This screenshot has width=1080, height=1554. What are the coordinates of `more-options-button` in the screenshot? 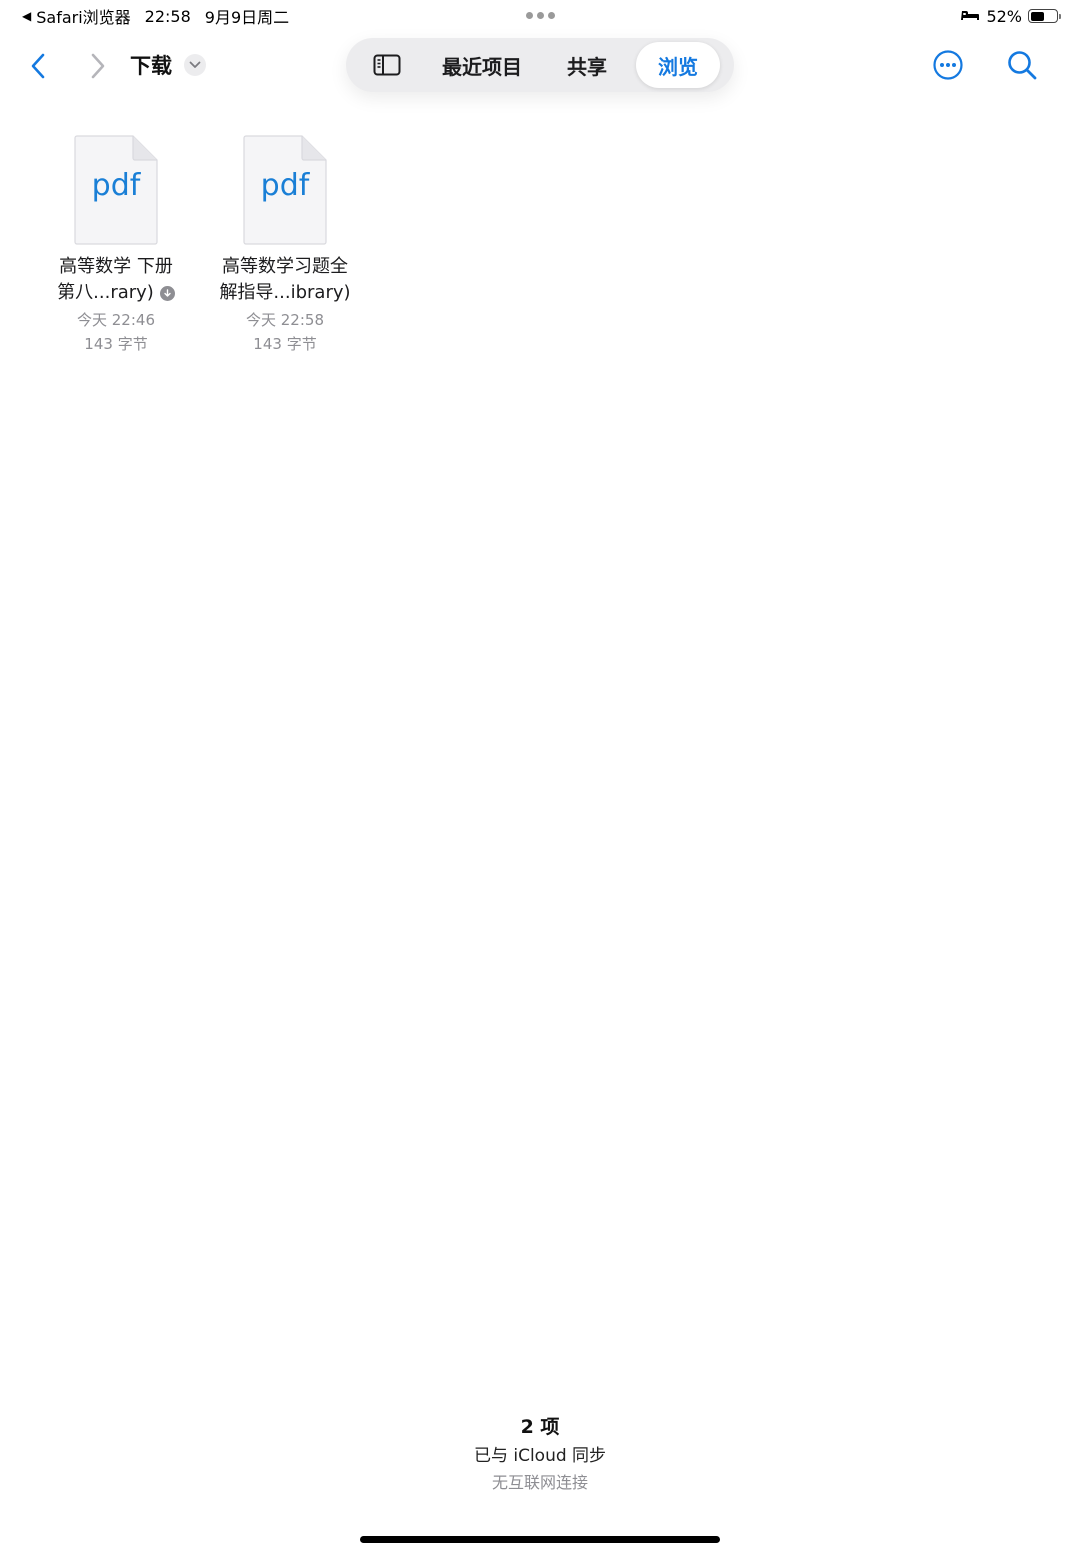 It's located at (948, 65).